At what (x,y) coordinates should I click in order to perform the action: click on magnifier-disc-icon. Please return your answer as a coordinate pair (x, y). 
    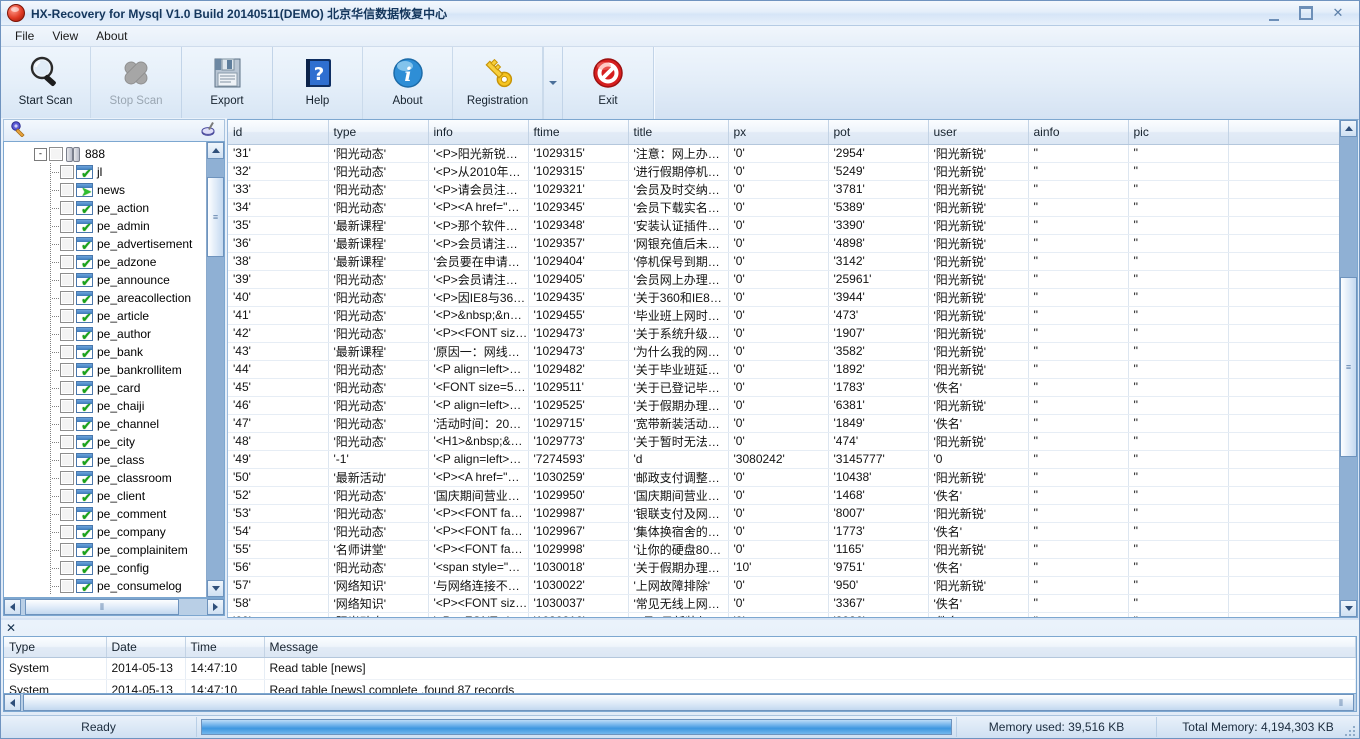
    Looking at the image, I should click on (209, 130).